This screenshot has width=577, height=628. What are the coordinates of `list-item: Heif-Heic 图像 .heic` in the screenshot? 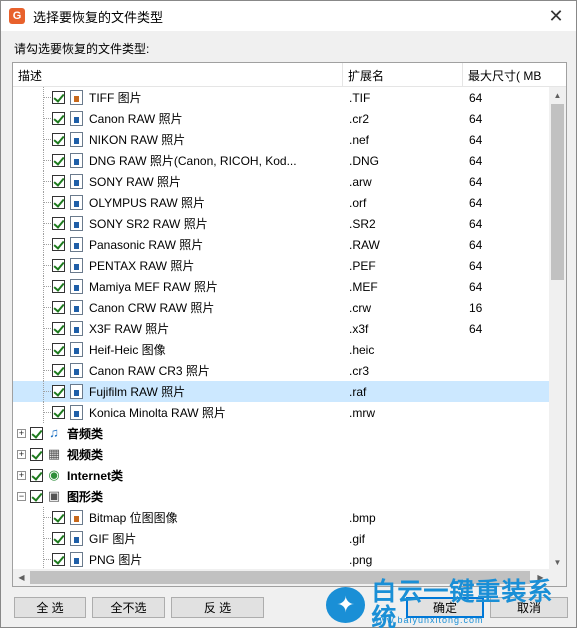 It's located at (281, 349).